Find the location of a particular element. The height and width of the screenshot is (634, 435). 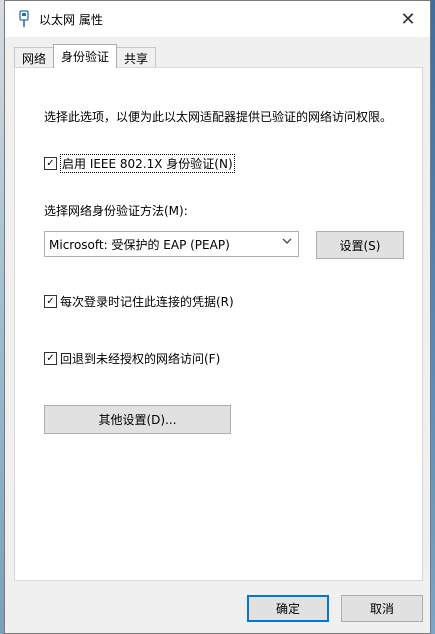

description-text: 选择此选项，以便为此以太网适配器提供已验证的网络访问权限。 is located at coordinates (218, 117).